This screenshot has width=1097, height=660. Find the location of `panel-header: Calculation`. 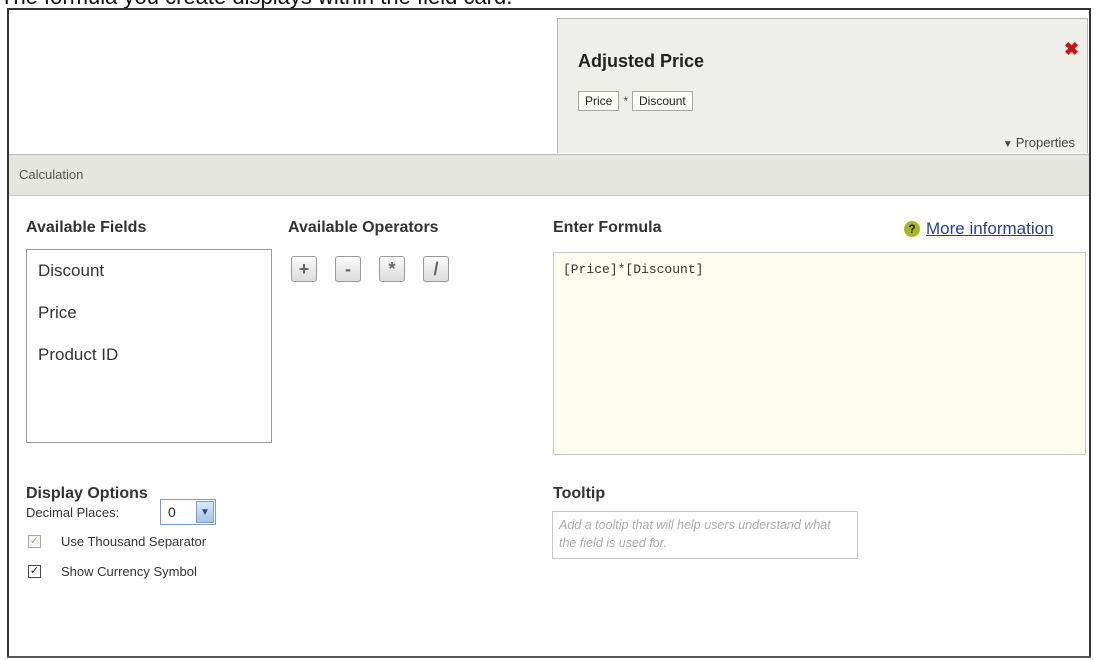

panel-header: Calculation is located at coordinates (549, 175).